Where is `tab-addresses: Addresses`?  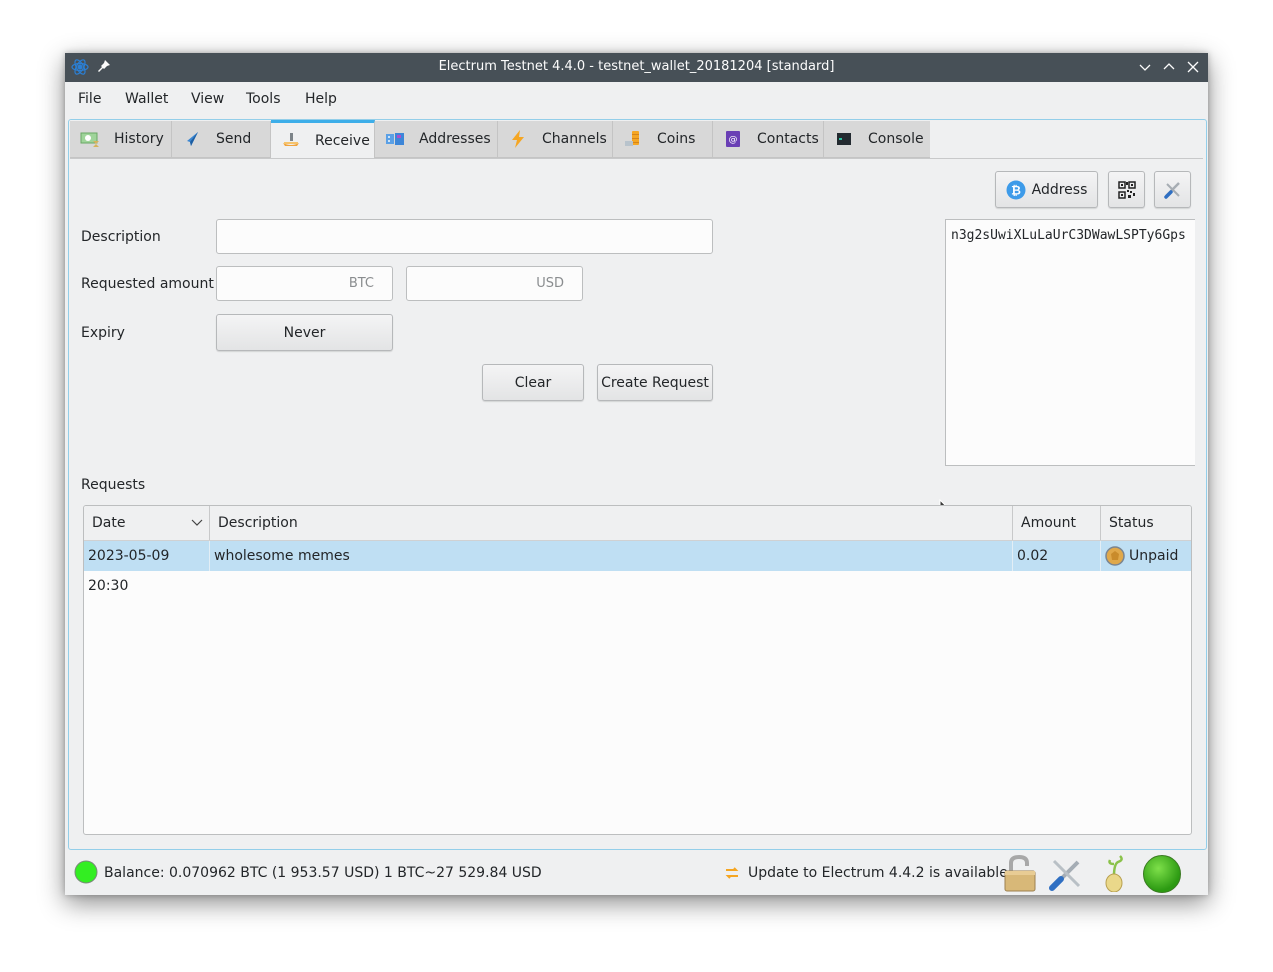 tab-addresses: Addresses is located at coordinates (436, 139).